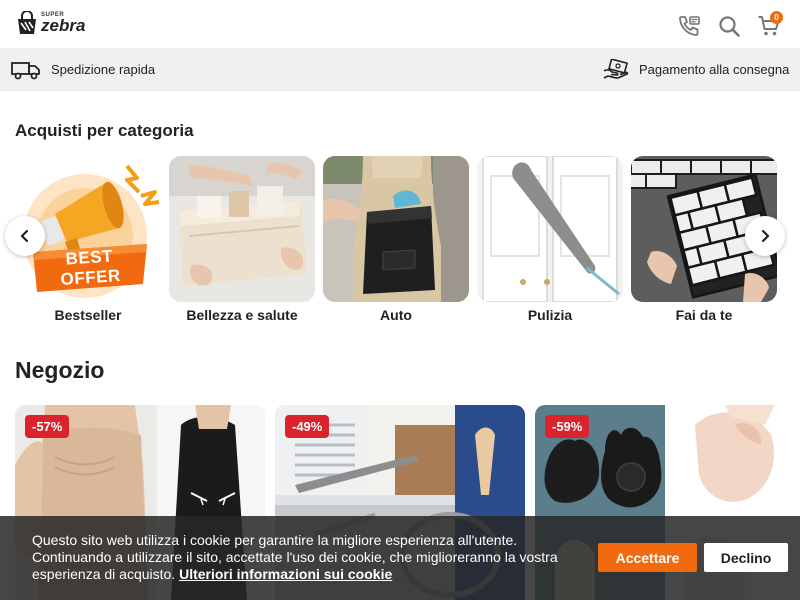  Describe the element at coordinates (729, 26) in the screenshot. I see `search-icon` at that location.